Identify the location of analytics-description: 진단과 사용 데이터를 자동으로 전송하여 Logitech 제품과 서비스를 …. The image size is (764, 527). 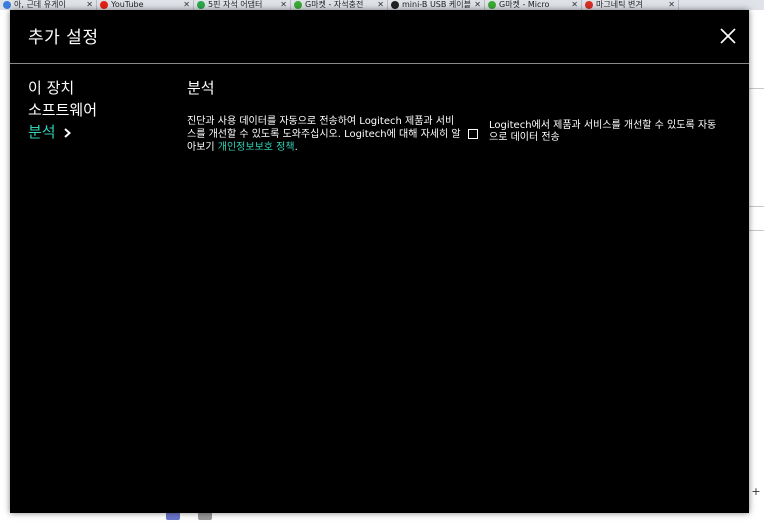
(324, 134).